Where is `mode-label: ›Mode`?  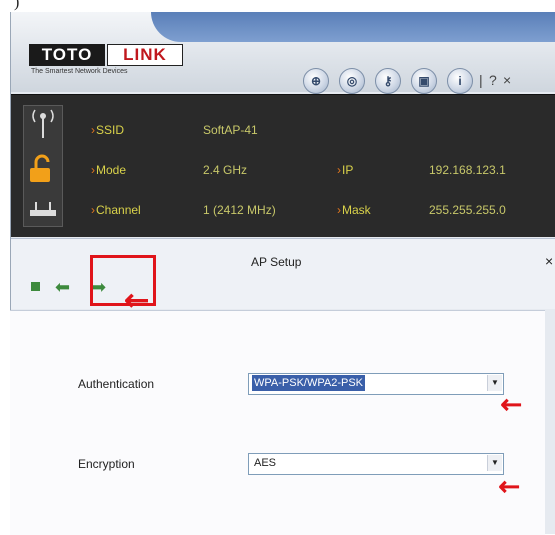
mode-label: ›Mode is located at coordinates (109, 170).